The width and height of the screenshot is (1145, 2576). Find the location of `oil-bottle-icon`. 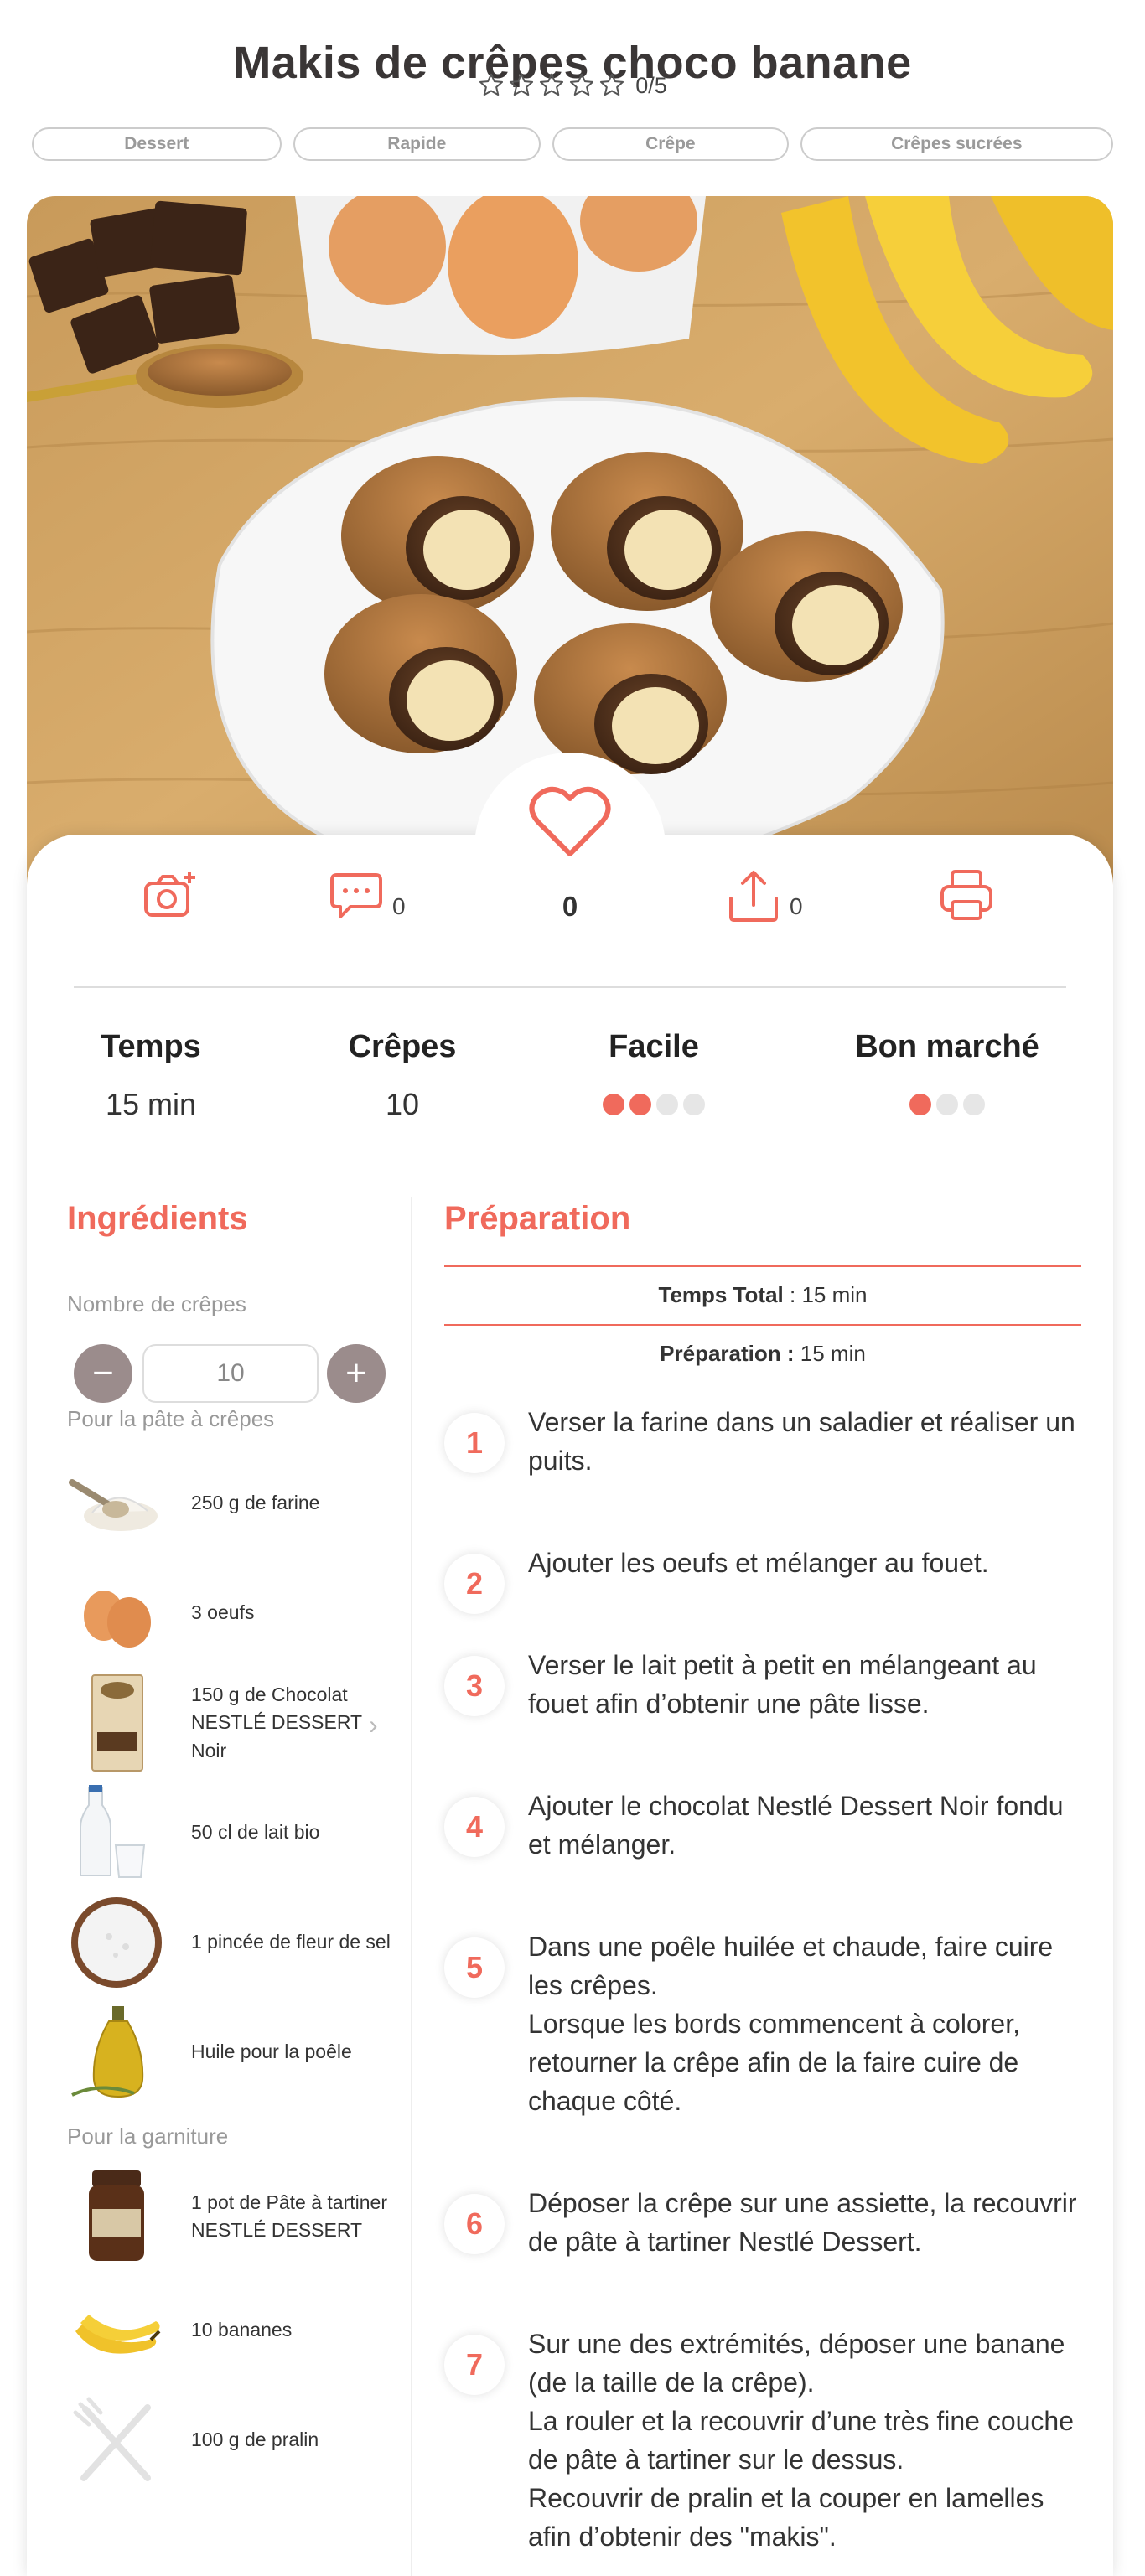

oil-bottle-icon is located at coordinates (107, 2052).